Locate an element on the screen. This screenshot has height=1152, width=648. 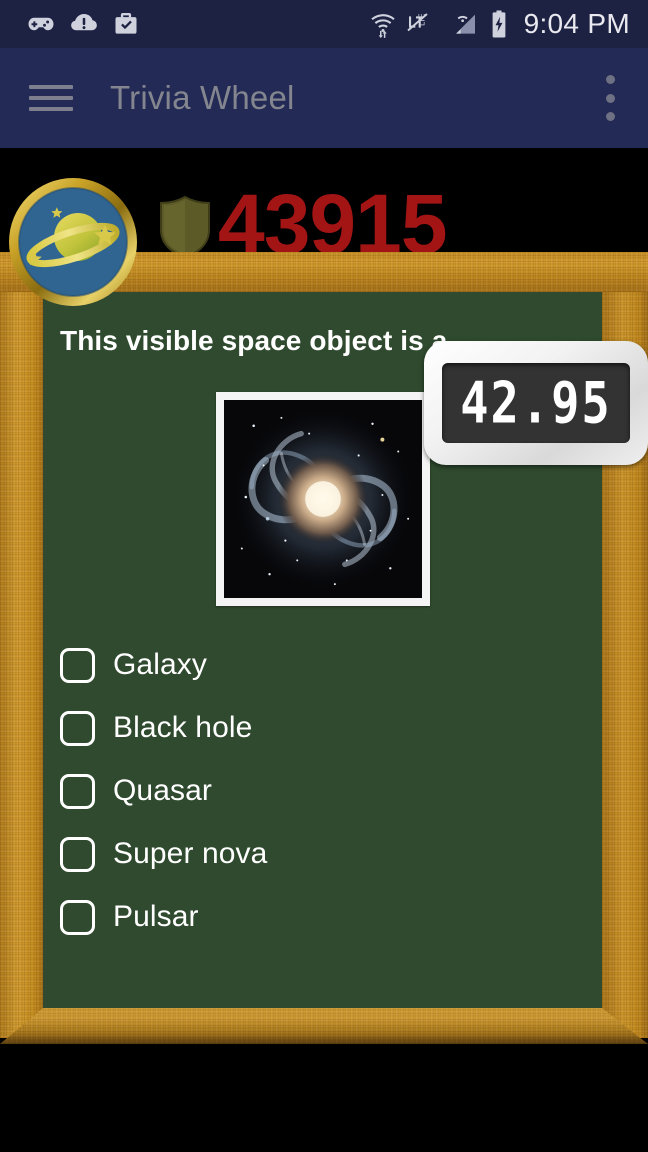
option-row-pulsar: Pulsar is located at coordinates (331, 917).